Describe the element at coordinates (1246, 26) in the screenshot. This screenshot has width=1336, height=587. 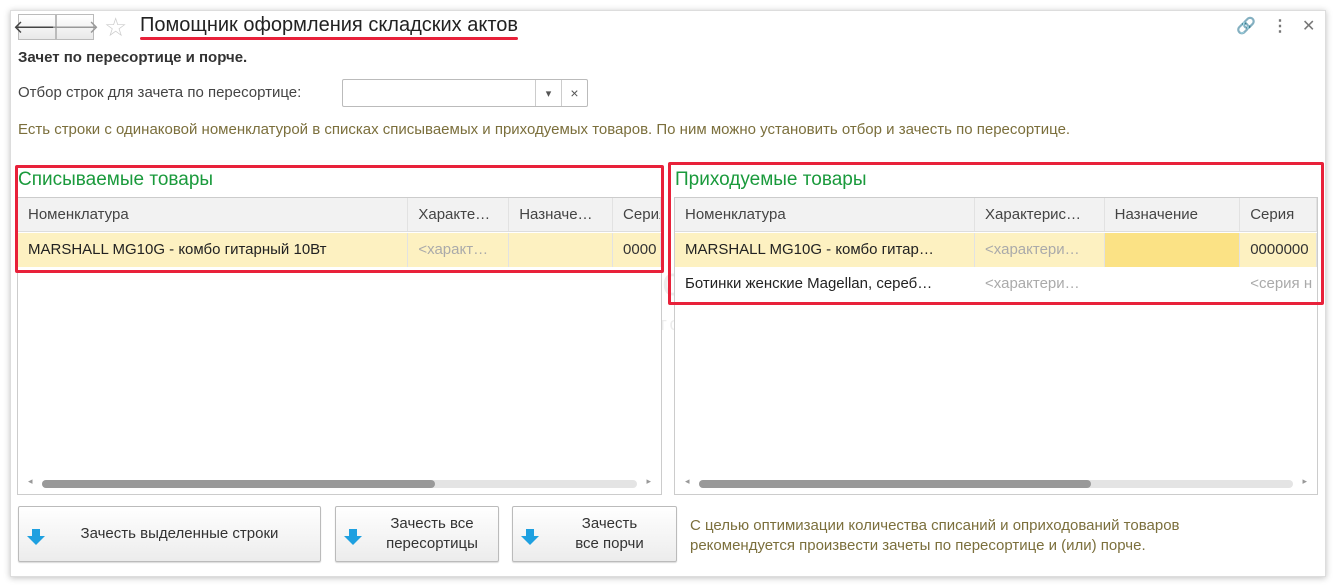
I see `link-icon: 🔗` at that location.